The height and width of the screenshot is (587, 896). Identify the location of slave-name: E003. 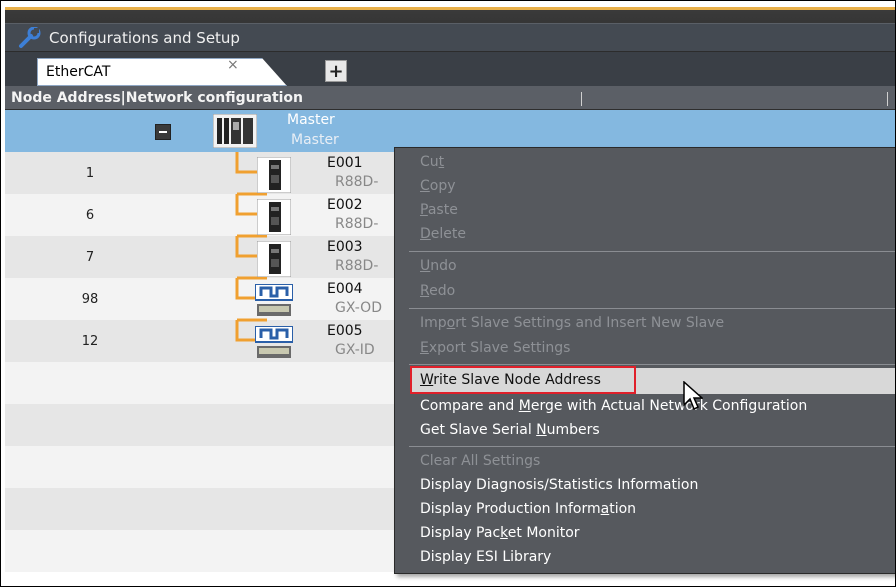
(345, 247).